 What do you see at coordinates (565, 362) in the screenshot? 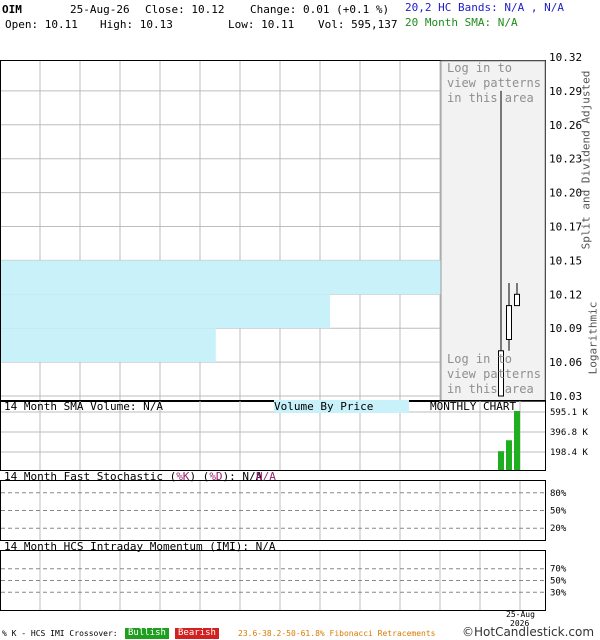
I see `price-tick-label: 10.06` at bounding box center [565, 362].